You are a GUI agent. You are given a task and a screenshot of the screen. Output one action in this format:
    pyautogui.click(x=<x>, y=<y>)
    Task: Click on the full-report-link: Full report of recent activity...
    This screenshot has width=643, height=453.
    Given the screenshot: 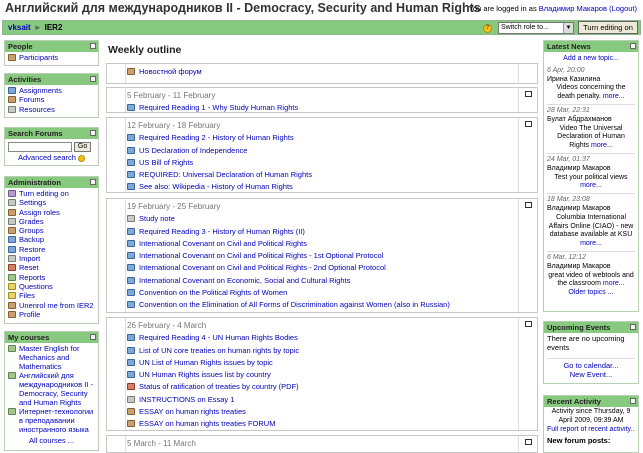 What is the action you would take?
    pyautogui.click(x=591, y=430)
    